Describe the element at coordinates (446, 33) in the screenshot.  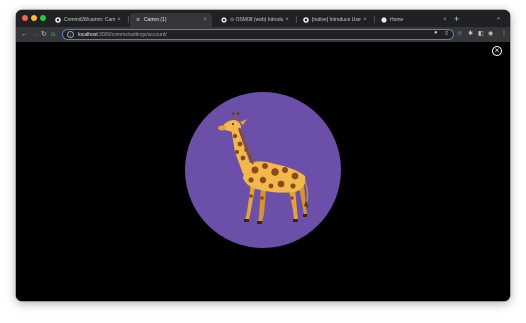
I see `share-icon: ⇧` at that location.